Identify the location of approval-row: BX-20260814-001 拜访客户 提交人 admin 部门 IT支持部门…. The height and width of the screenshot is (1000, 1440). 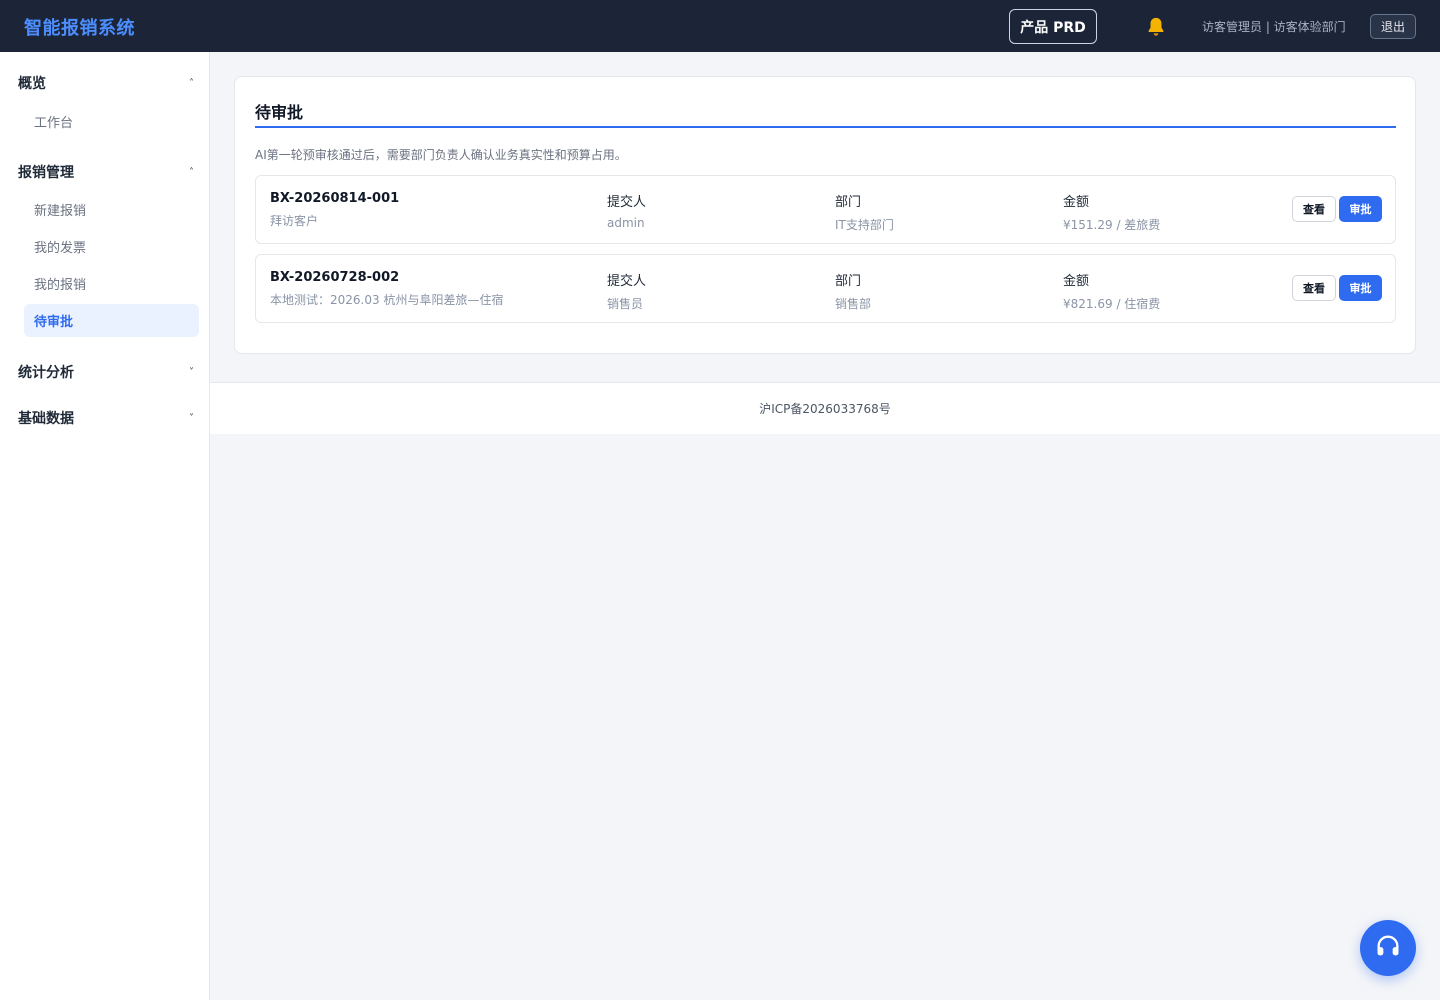
(825, 209).